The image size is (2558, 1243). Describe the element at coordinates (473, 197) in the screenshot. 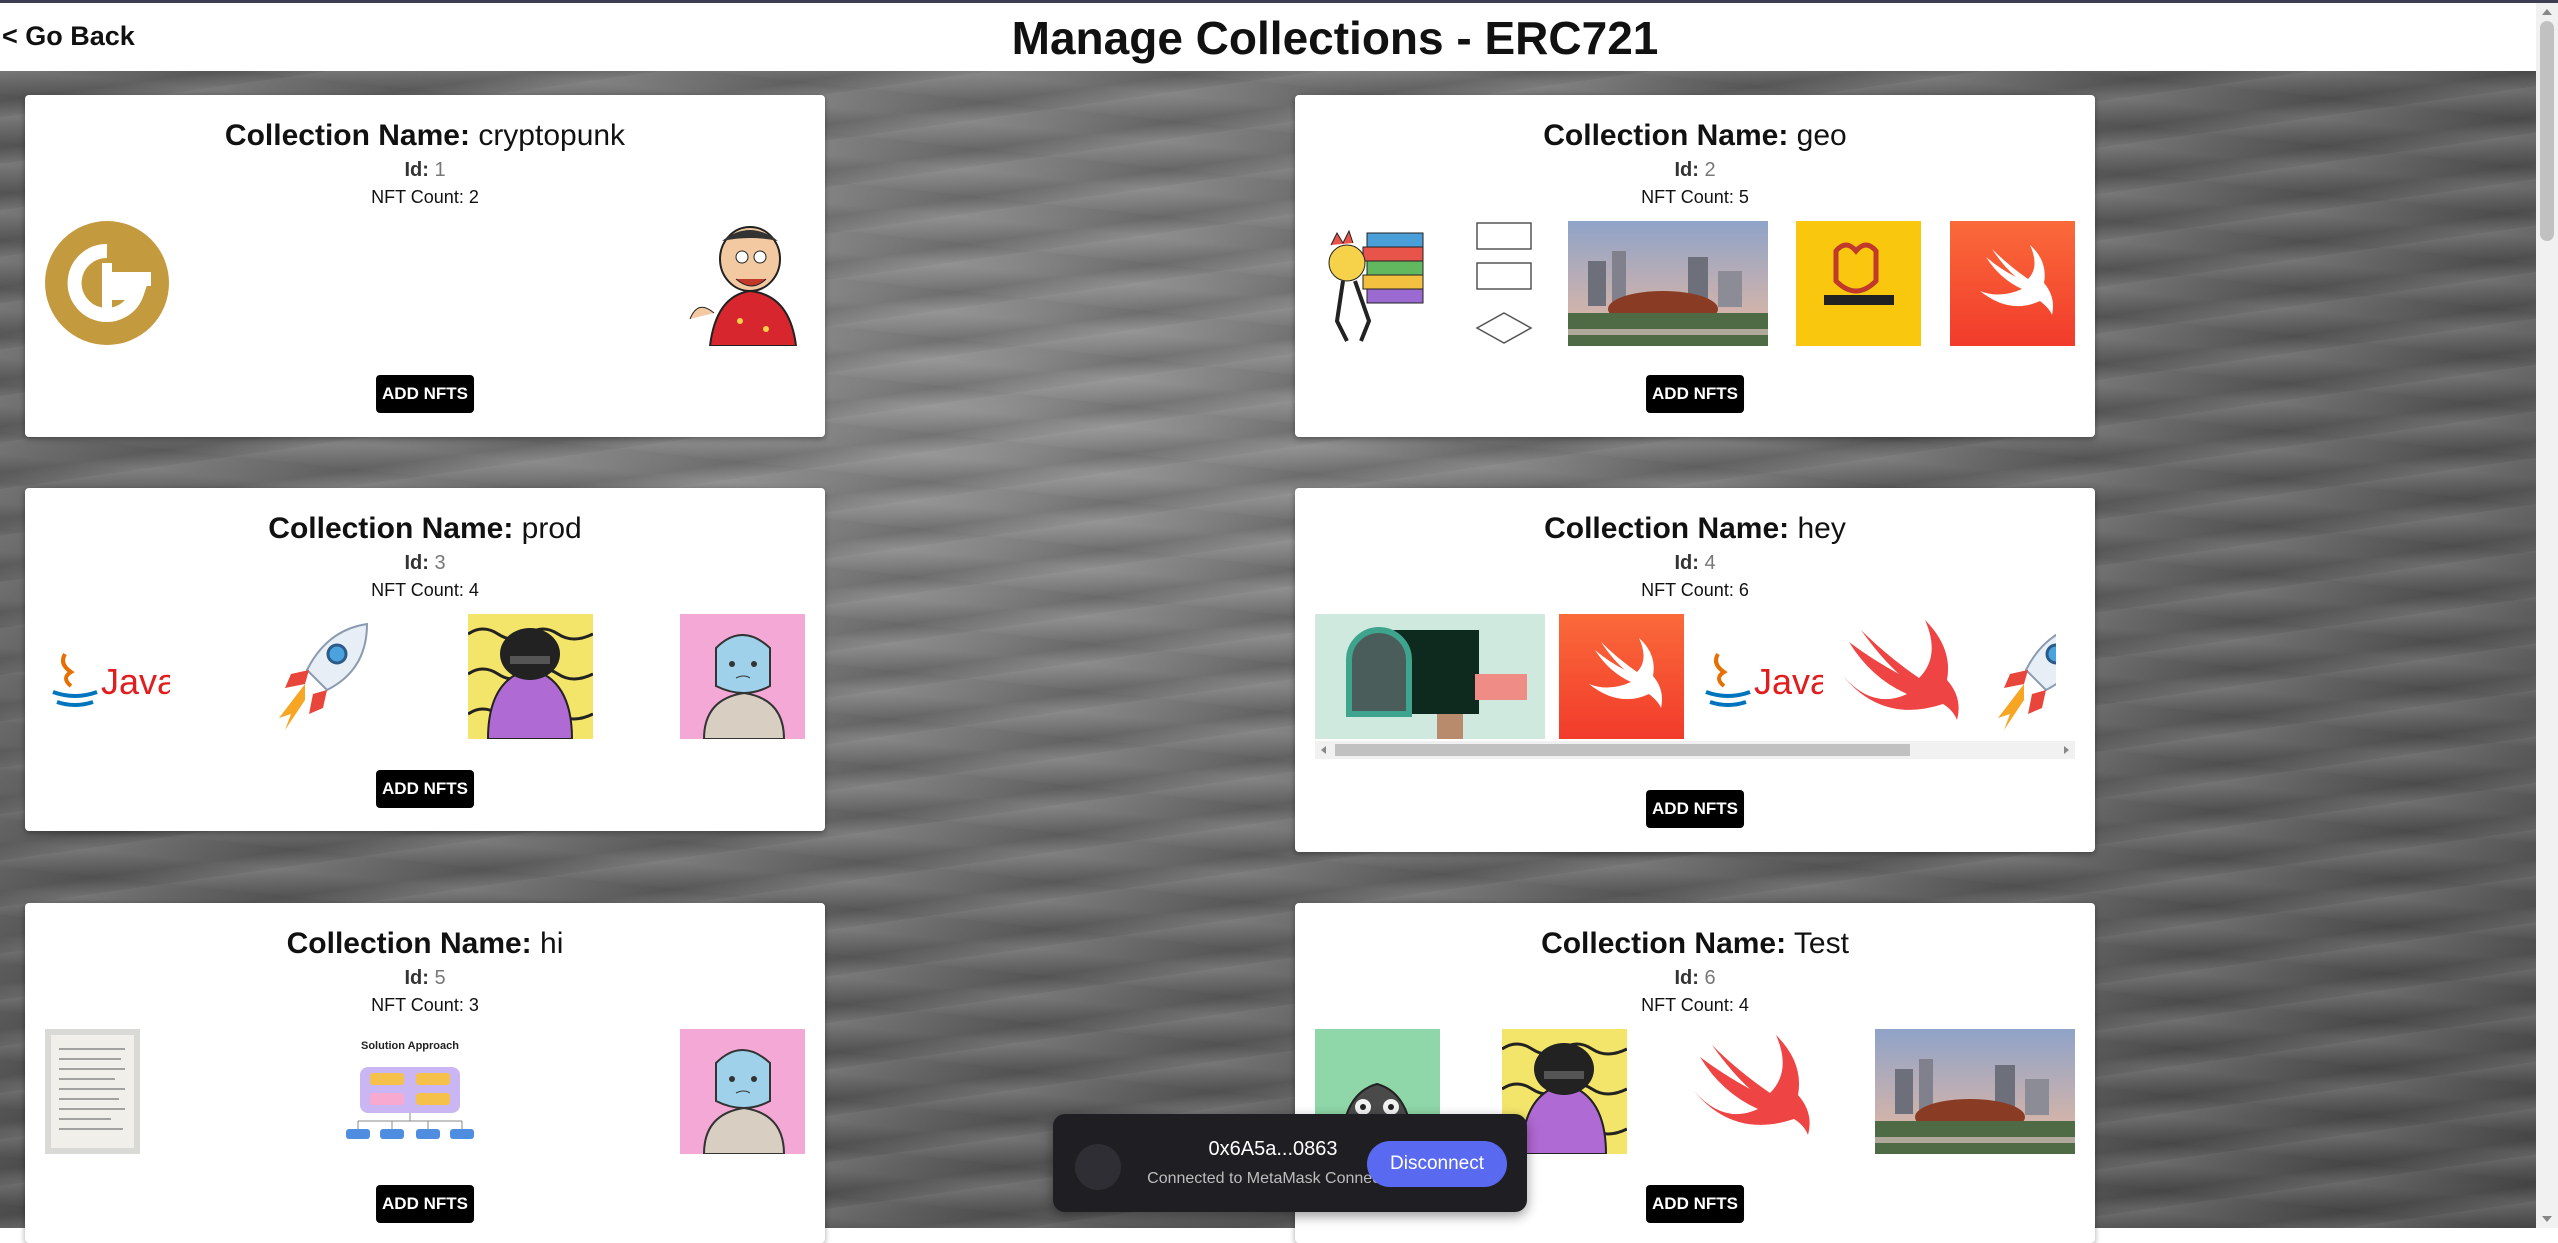

I see `nft-count: 2` at that location.